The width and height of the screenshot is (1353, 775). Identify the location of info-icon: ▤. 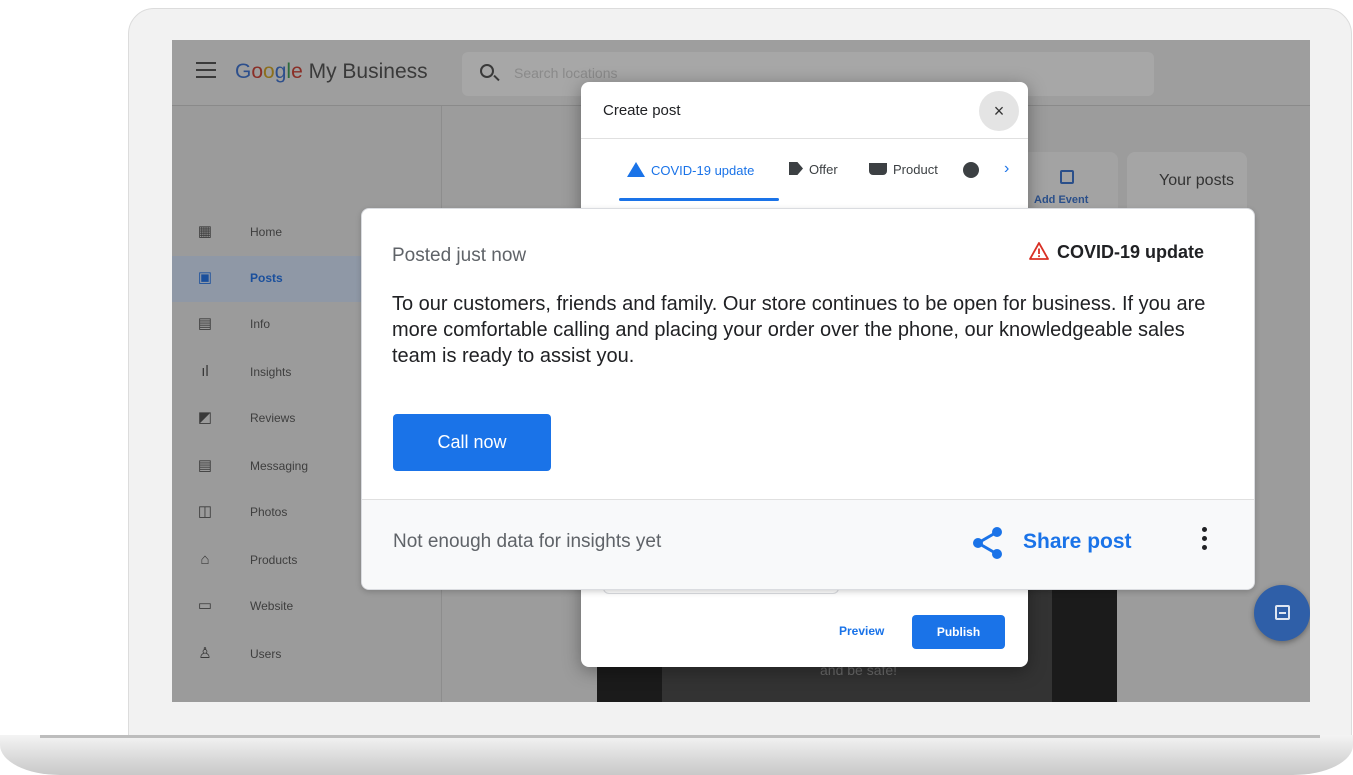
(205, 323).